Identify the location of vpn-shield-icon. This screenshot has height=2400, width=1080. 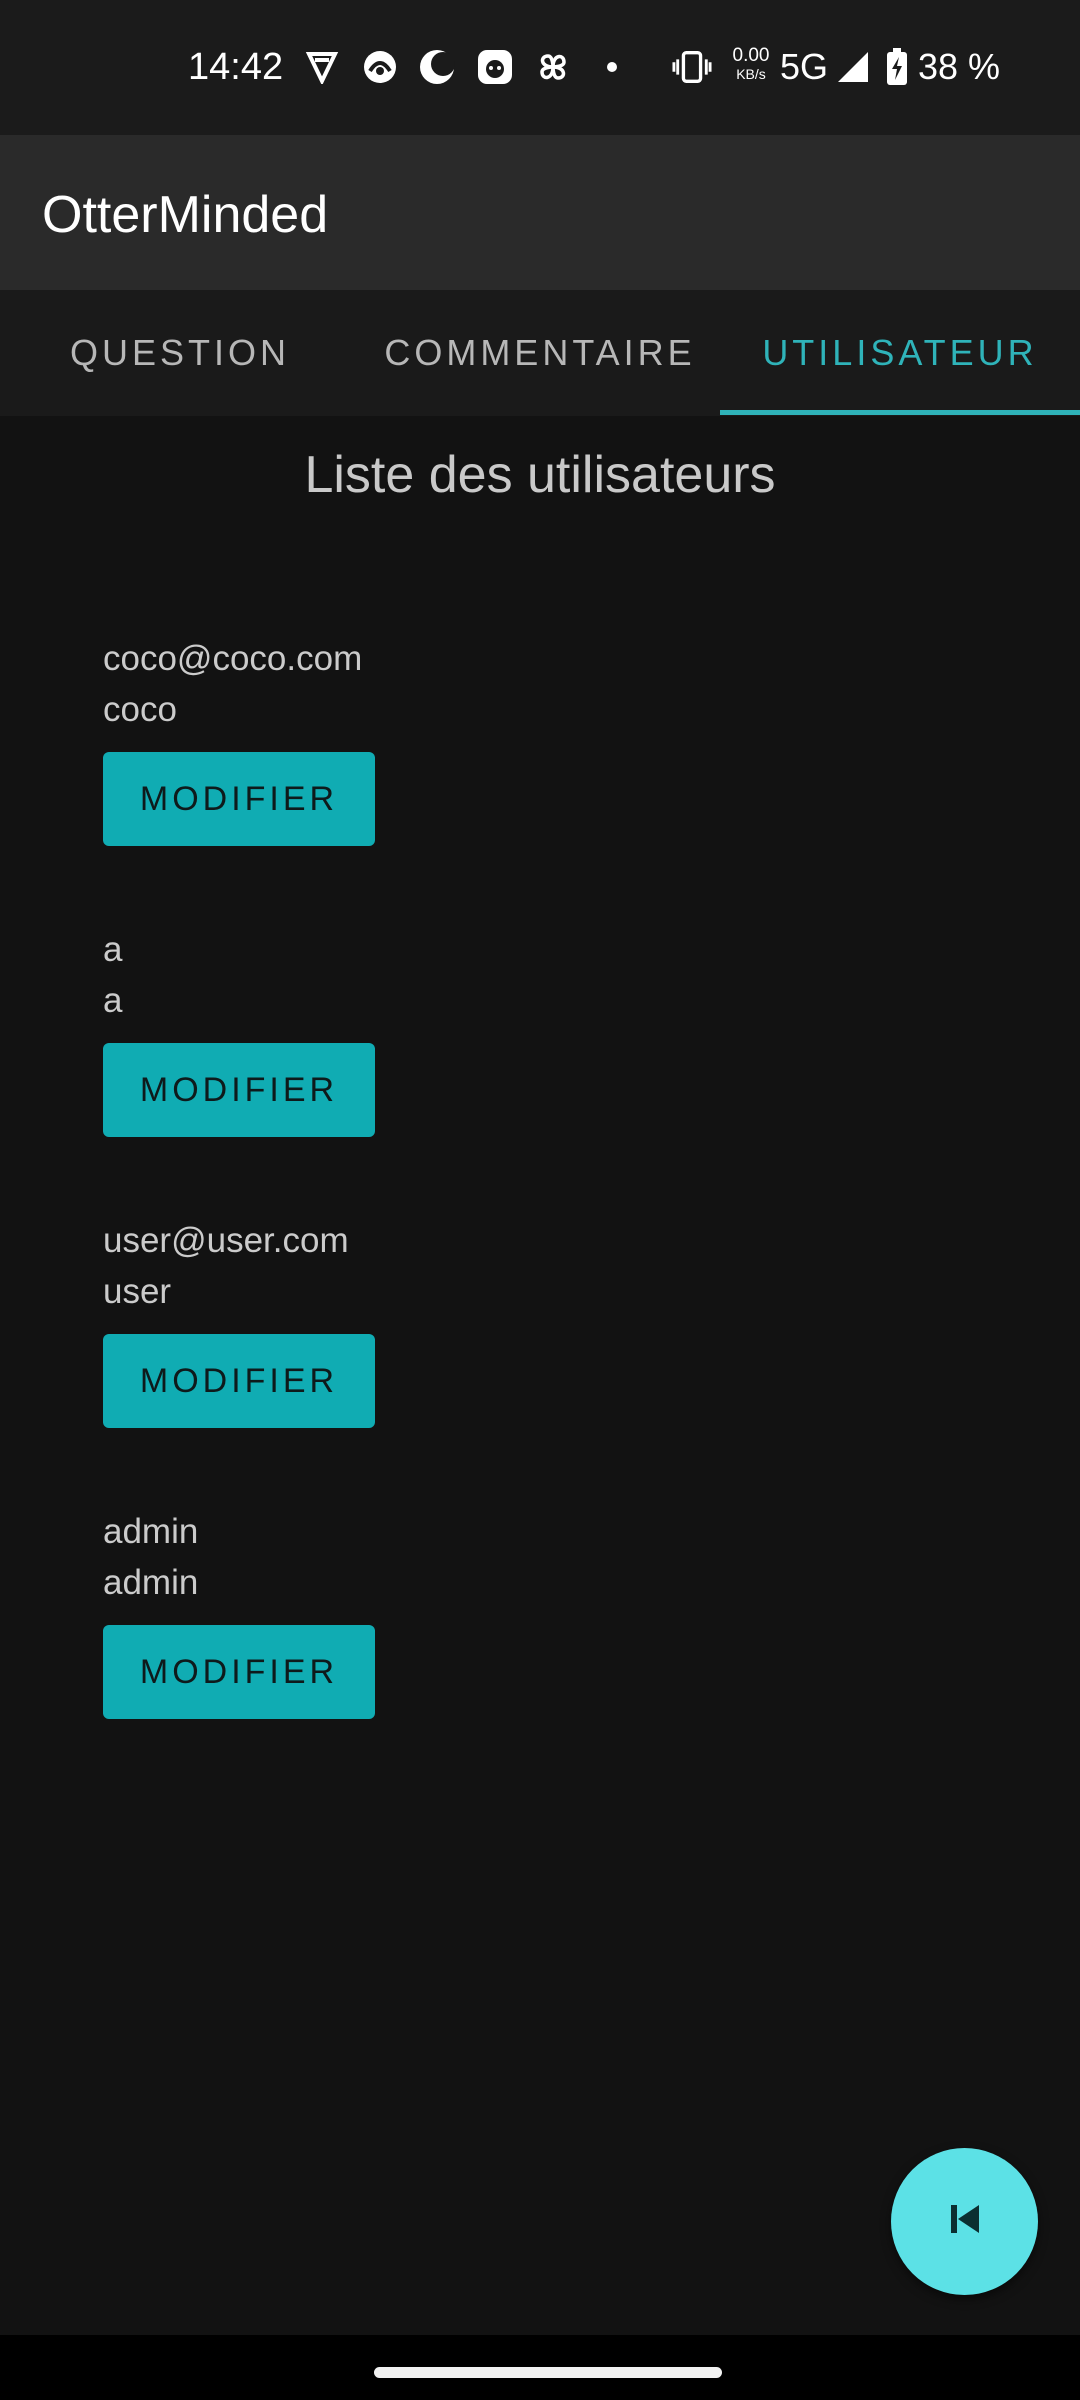
(322, 67).